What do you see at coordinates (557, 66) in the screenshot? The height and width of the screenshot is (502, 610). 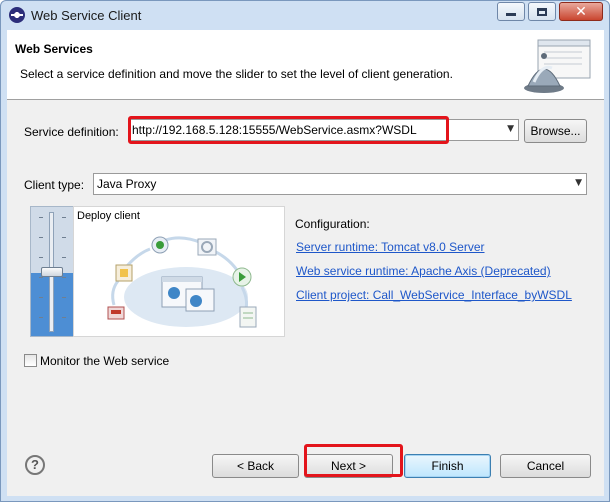 I see `service-bell-icon` at bounding box center [557, 66].